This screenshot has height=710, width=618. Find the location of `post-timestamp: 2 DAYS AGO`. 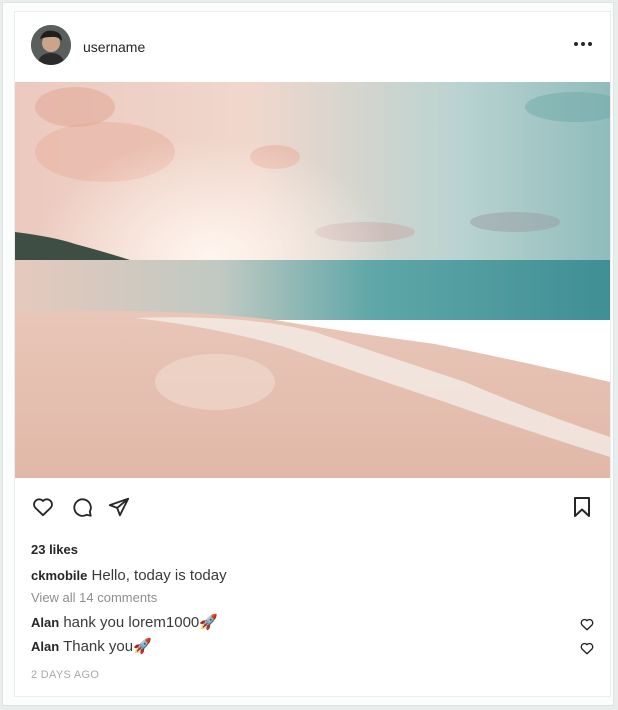

post-timestamp: 2 DAYS AGO is located at coordinates (65, 675).